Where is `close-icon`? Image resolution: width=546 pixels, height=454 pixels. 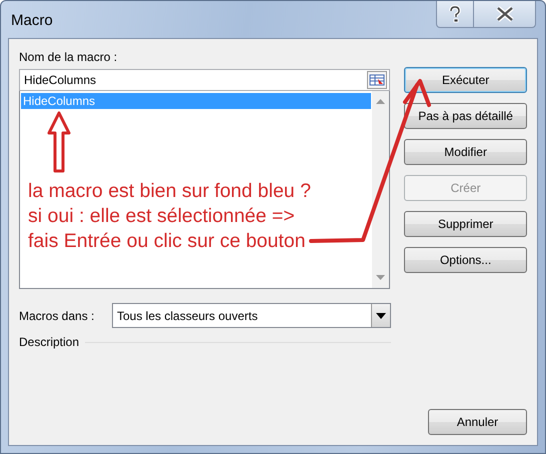
close-icon is located at coordinates (504, 14).